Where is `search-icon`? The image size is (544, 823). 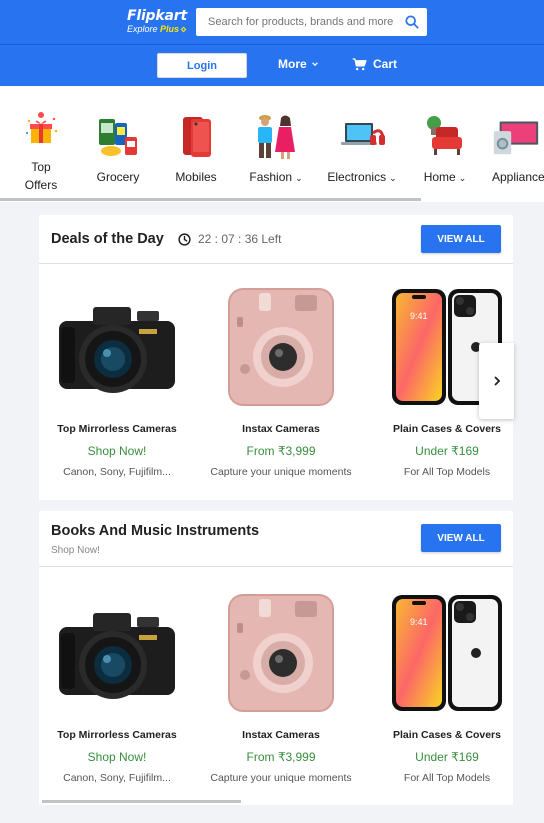 search-icon is located at coordinates (412, 22).